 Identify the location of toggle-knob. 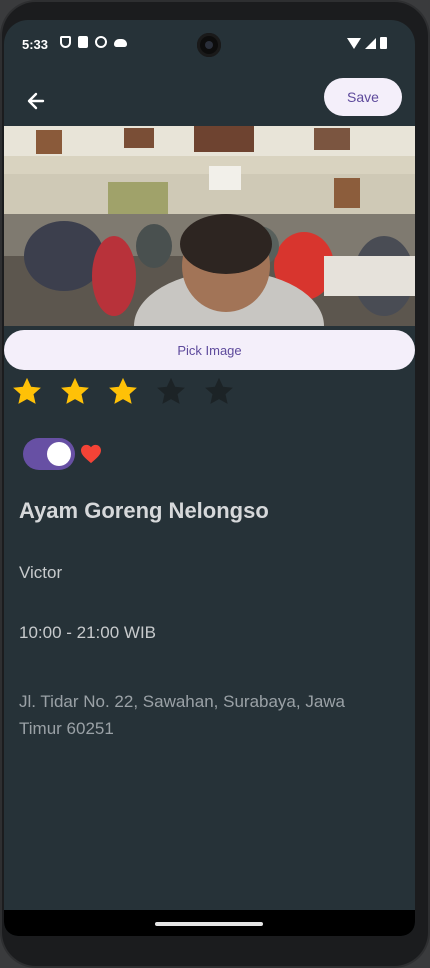
(59, 454).